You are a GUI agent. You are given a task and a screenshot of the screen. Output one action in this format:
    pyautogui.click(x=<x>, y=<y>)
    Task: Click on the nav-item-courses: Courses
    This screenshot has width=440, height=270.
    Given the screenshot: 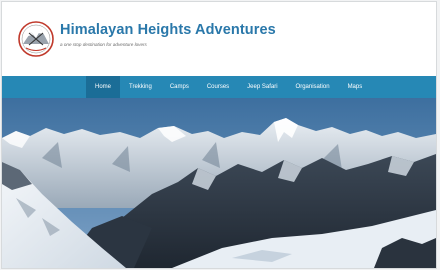 What is the action you would take?
    pyautogui.click(x=218, y=87)
    